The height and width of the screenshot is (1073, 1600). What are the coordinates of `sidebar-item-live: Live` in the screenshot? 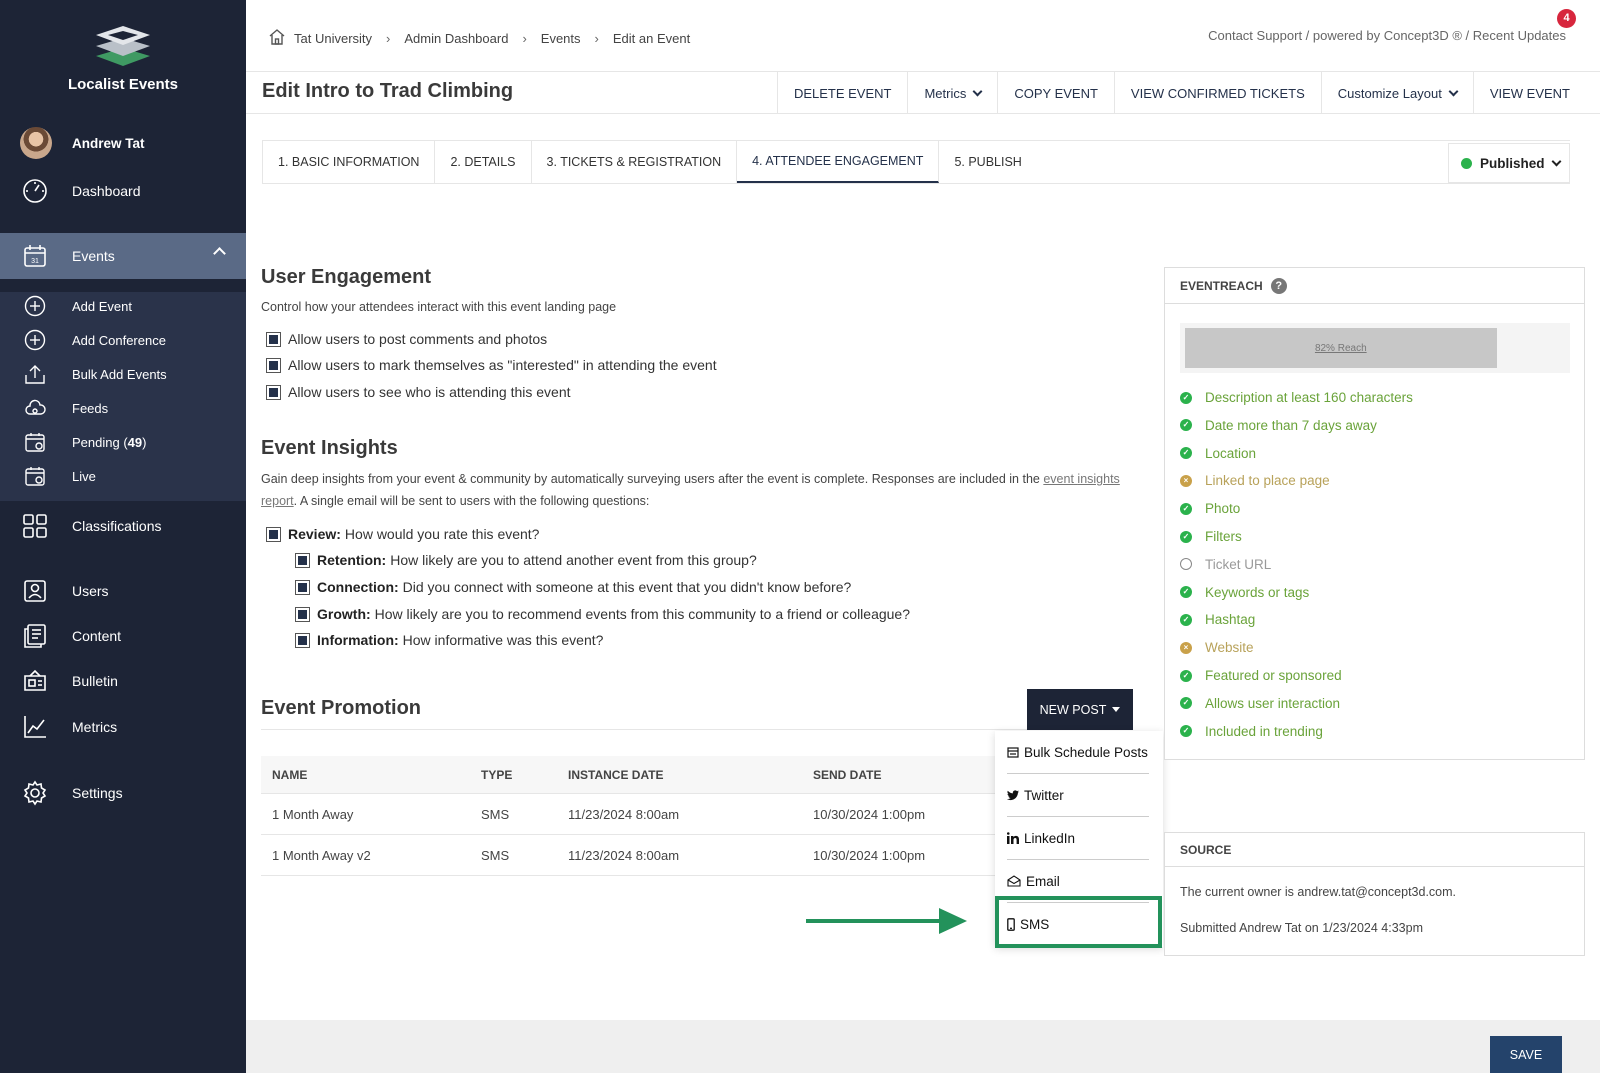 It's located at (123, 476).